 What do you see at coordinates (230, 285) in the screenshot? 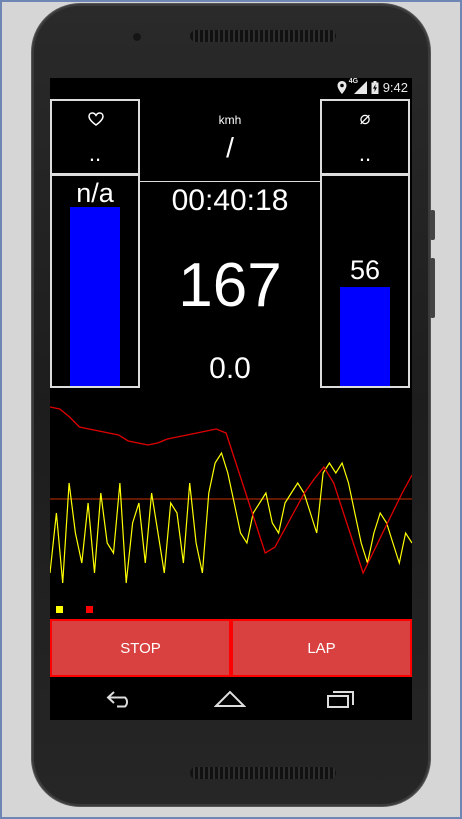
I see `main-value: 167` at bounding box center [230, 285].